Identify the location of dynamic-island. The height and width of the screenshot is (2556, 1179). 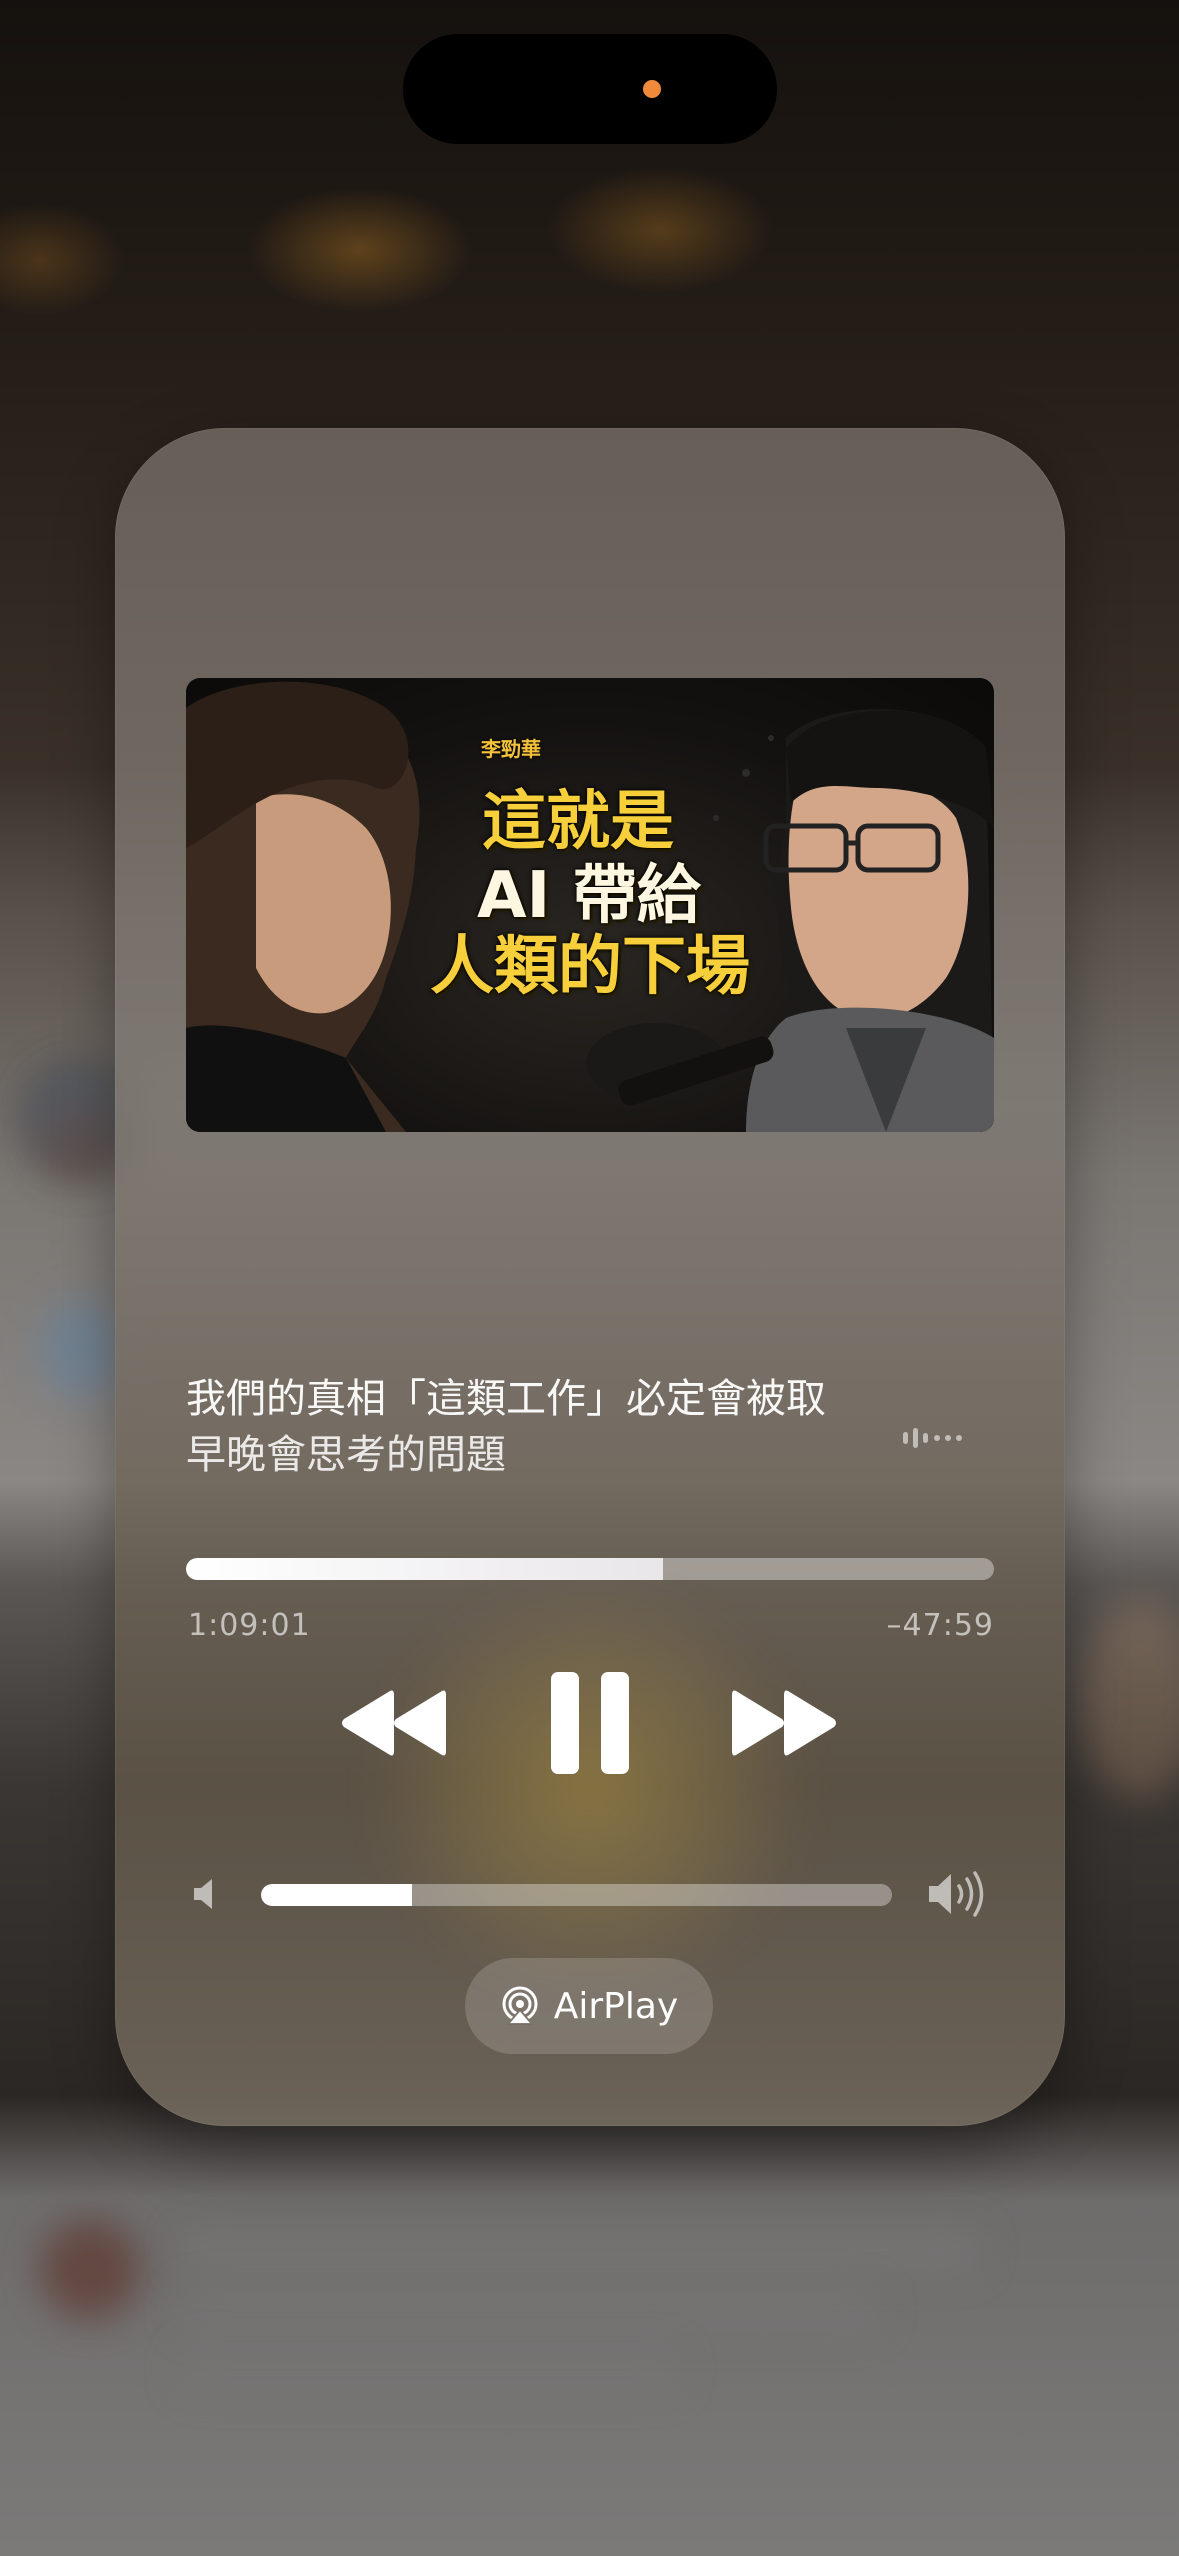
(590, 89).